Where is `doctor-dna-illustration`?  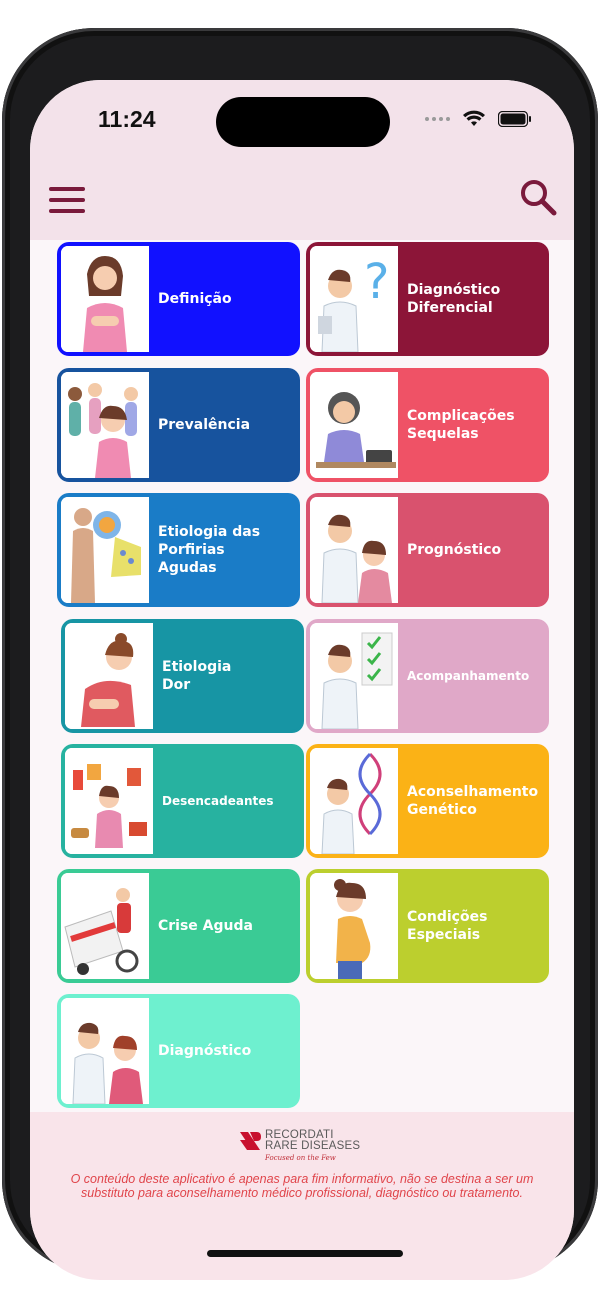
doctor-dna-illustration is located at coordinates (354, 801).